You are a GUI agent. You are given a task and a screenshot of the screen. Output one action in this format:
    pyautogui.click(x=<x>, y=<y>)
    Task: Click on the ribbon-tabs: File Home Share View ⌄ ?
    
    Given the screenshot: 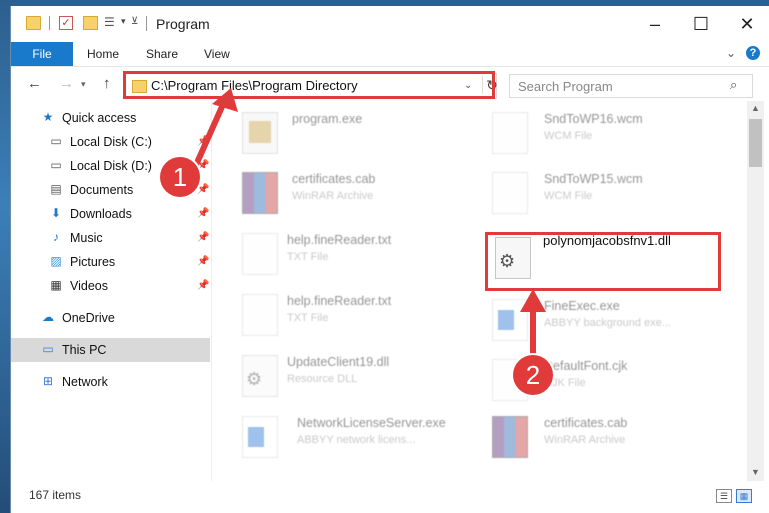 What is the action you would take?
    pyautogui.click(x=390, y=54)
    